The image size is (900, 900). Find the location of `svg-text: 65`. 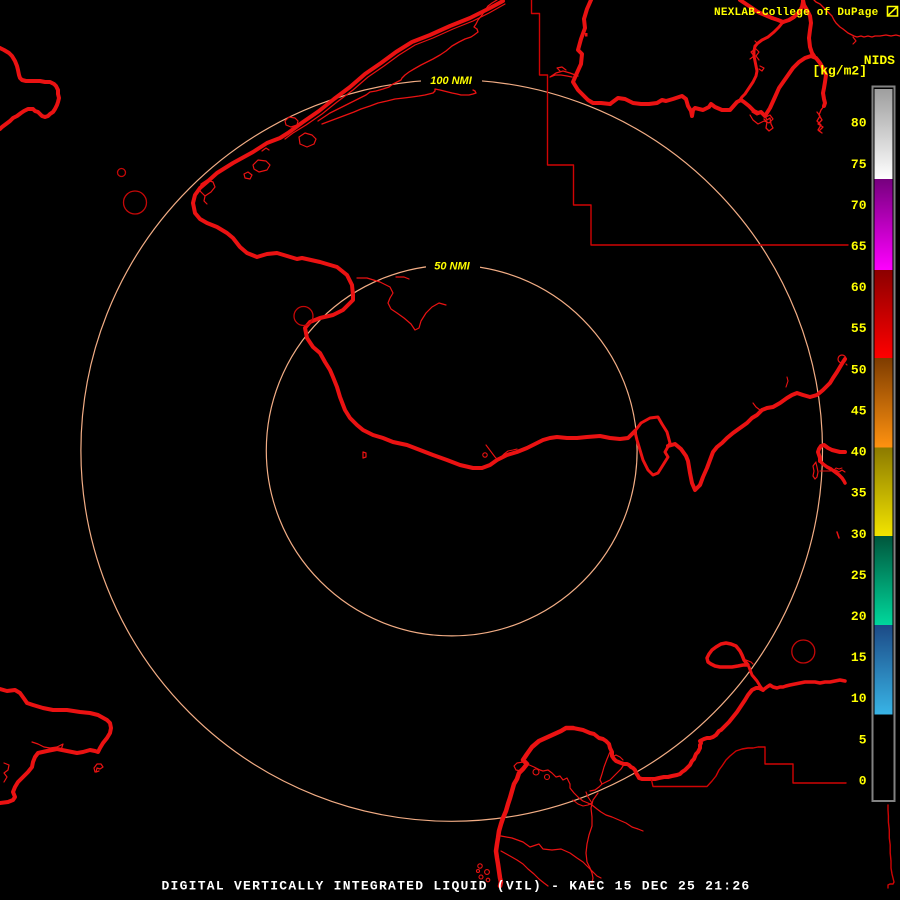

svg-text: 65 is located at coordinates (859, 246).